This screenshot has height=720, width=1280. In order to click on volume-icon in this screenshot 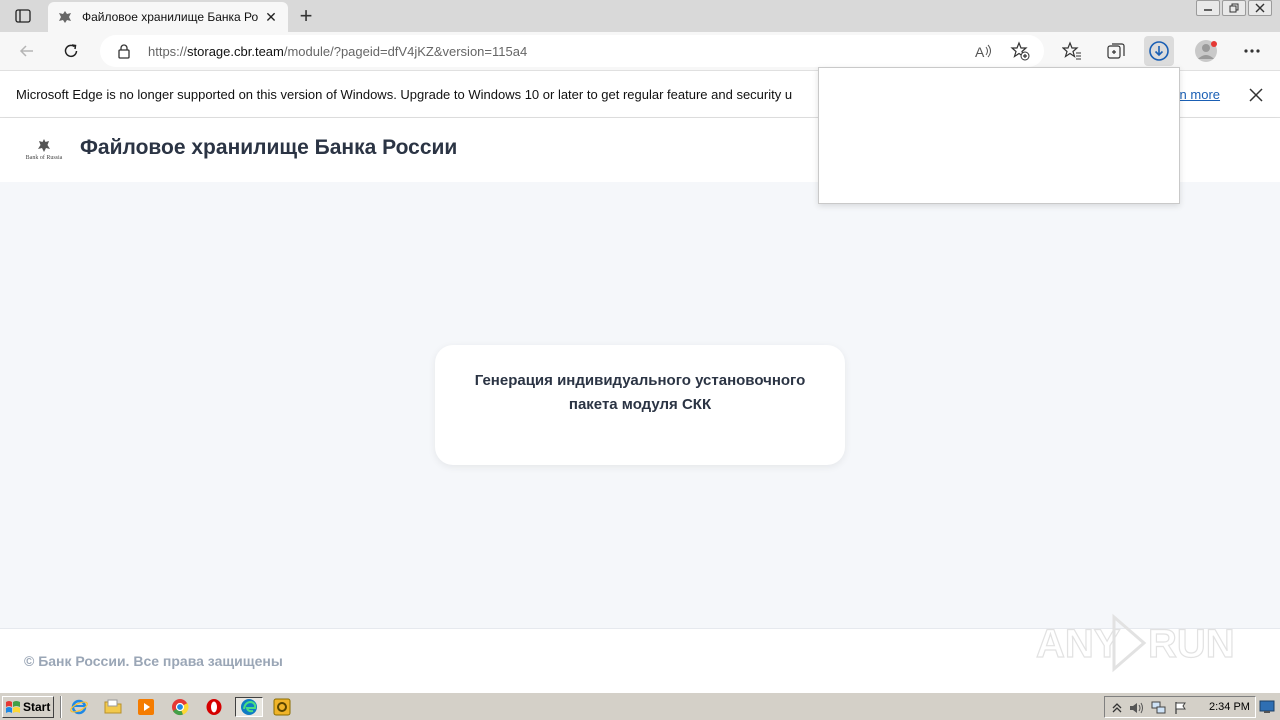, I will do `click(1137, 708)`.